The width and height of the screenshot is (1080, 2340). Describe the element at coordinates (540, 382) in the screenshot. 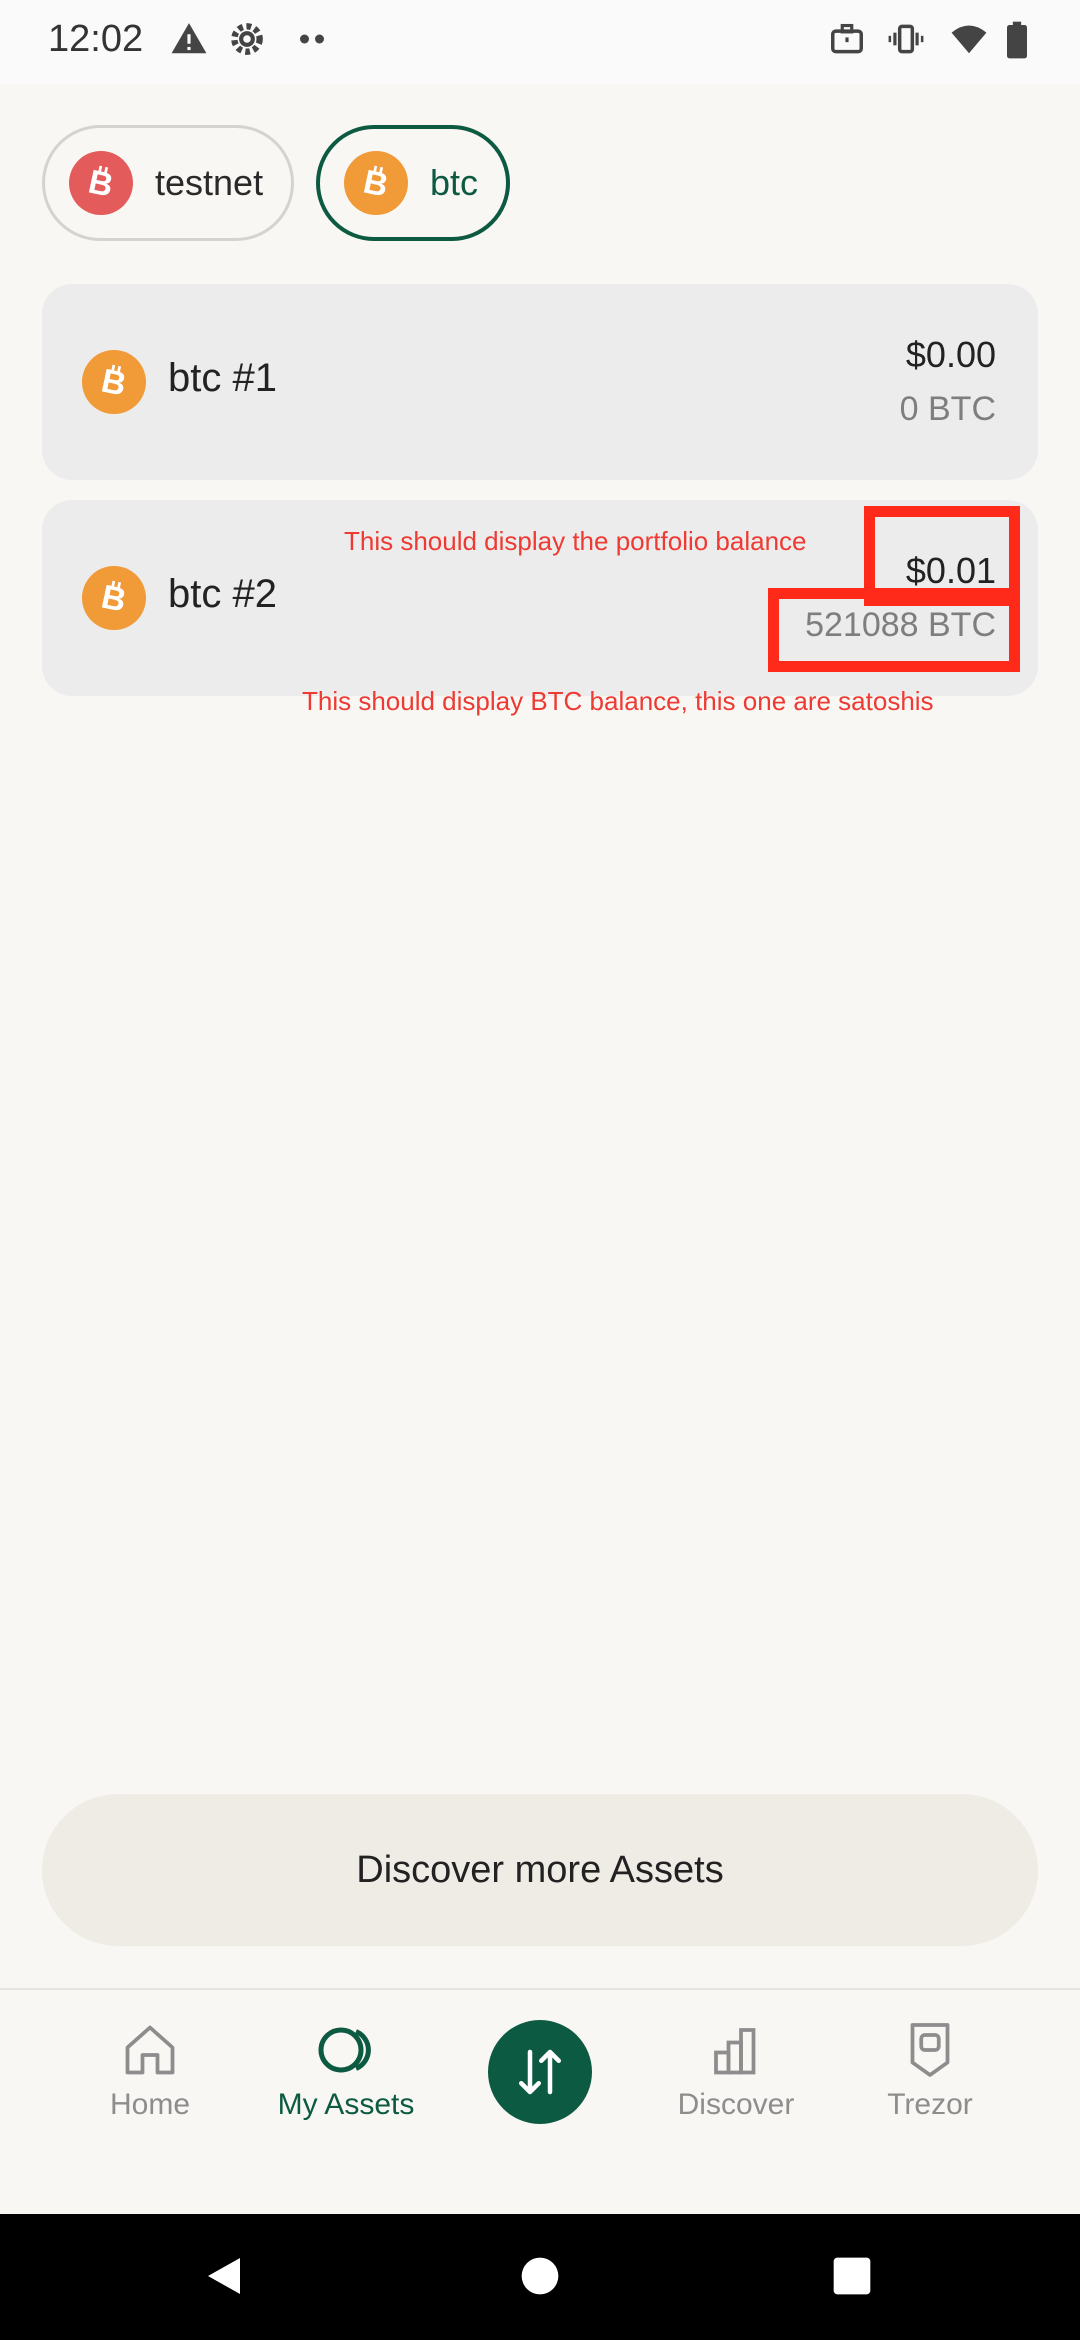

I see `account-row-btc-1: B btc #1 $0.00 0 BTC` at that location.